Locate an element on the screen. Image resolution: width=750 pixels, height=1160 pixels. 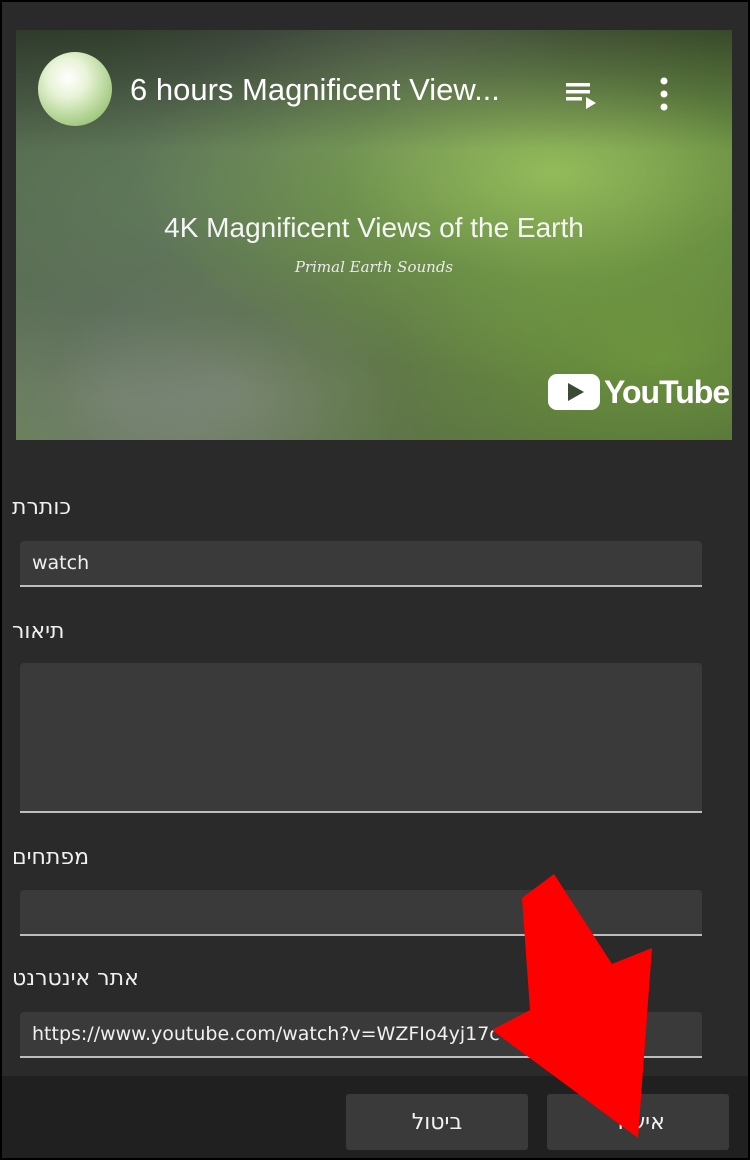
channel-avatar is located at coordinates (75, 89).